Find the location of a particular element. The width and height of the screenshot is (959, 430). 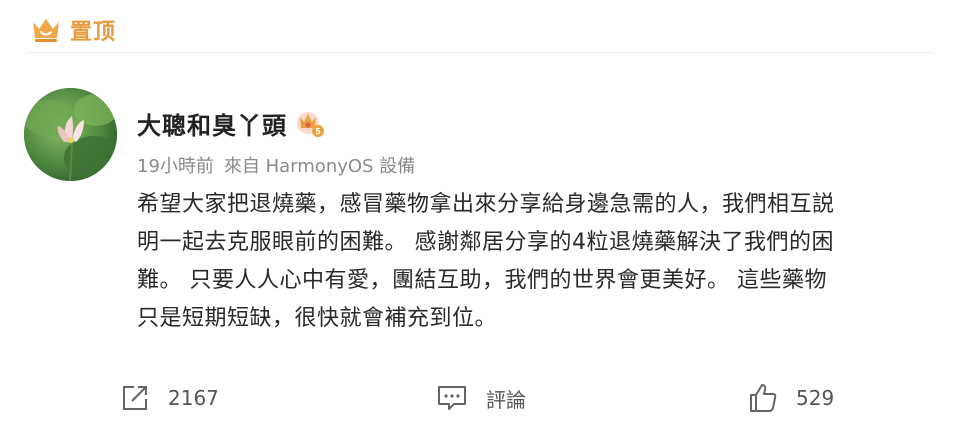

post-meta: 19小時前 來自 HarmonyOS 設備 is located at coordinates (276, 165).